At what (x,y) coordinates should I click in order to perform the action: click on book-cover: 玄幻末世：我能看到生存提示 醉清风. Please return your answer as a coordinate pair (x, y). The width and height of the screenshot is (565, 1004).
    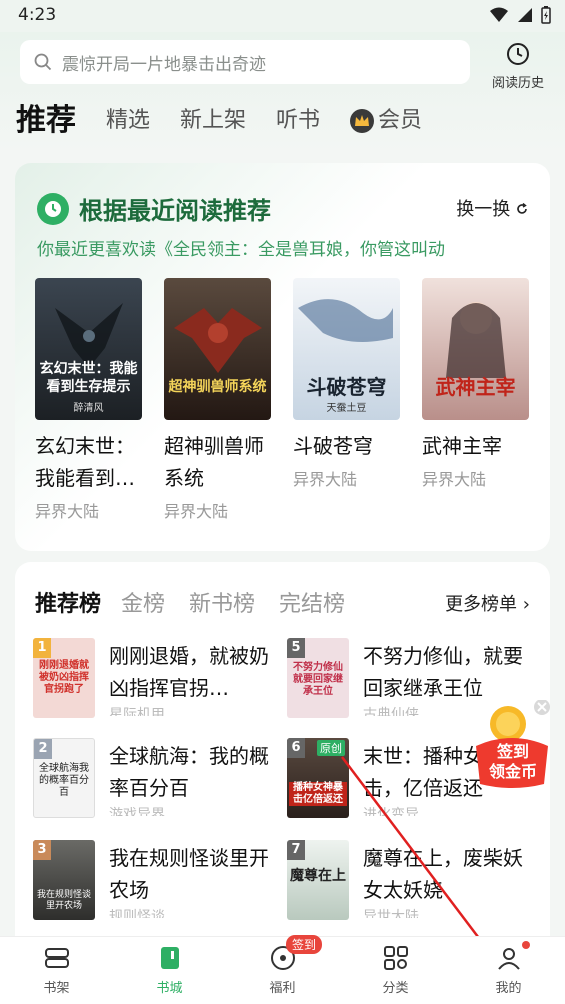
    Looking at the image, I should click on (88, 349).